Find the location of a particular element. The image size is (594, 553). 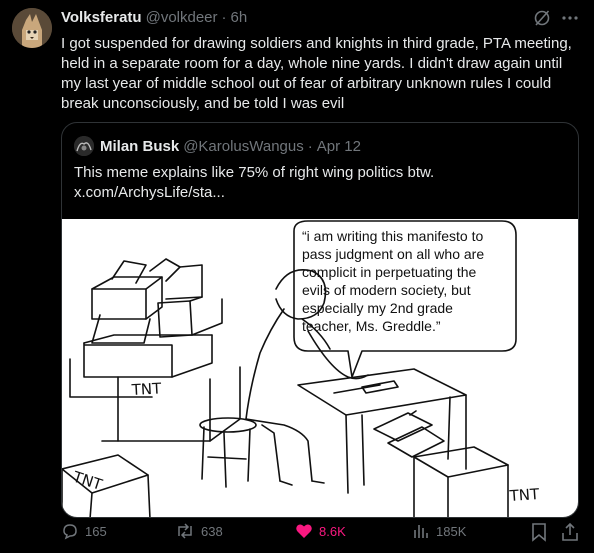

views-icon is located at coordinates (421, 531).